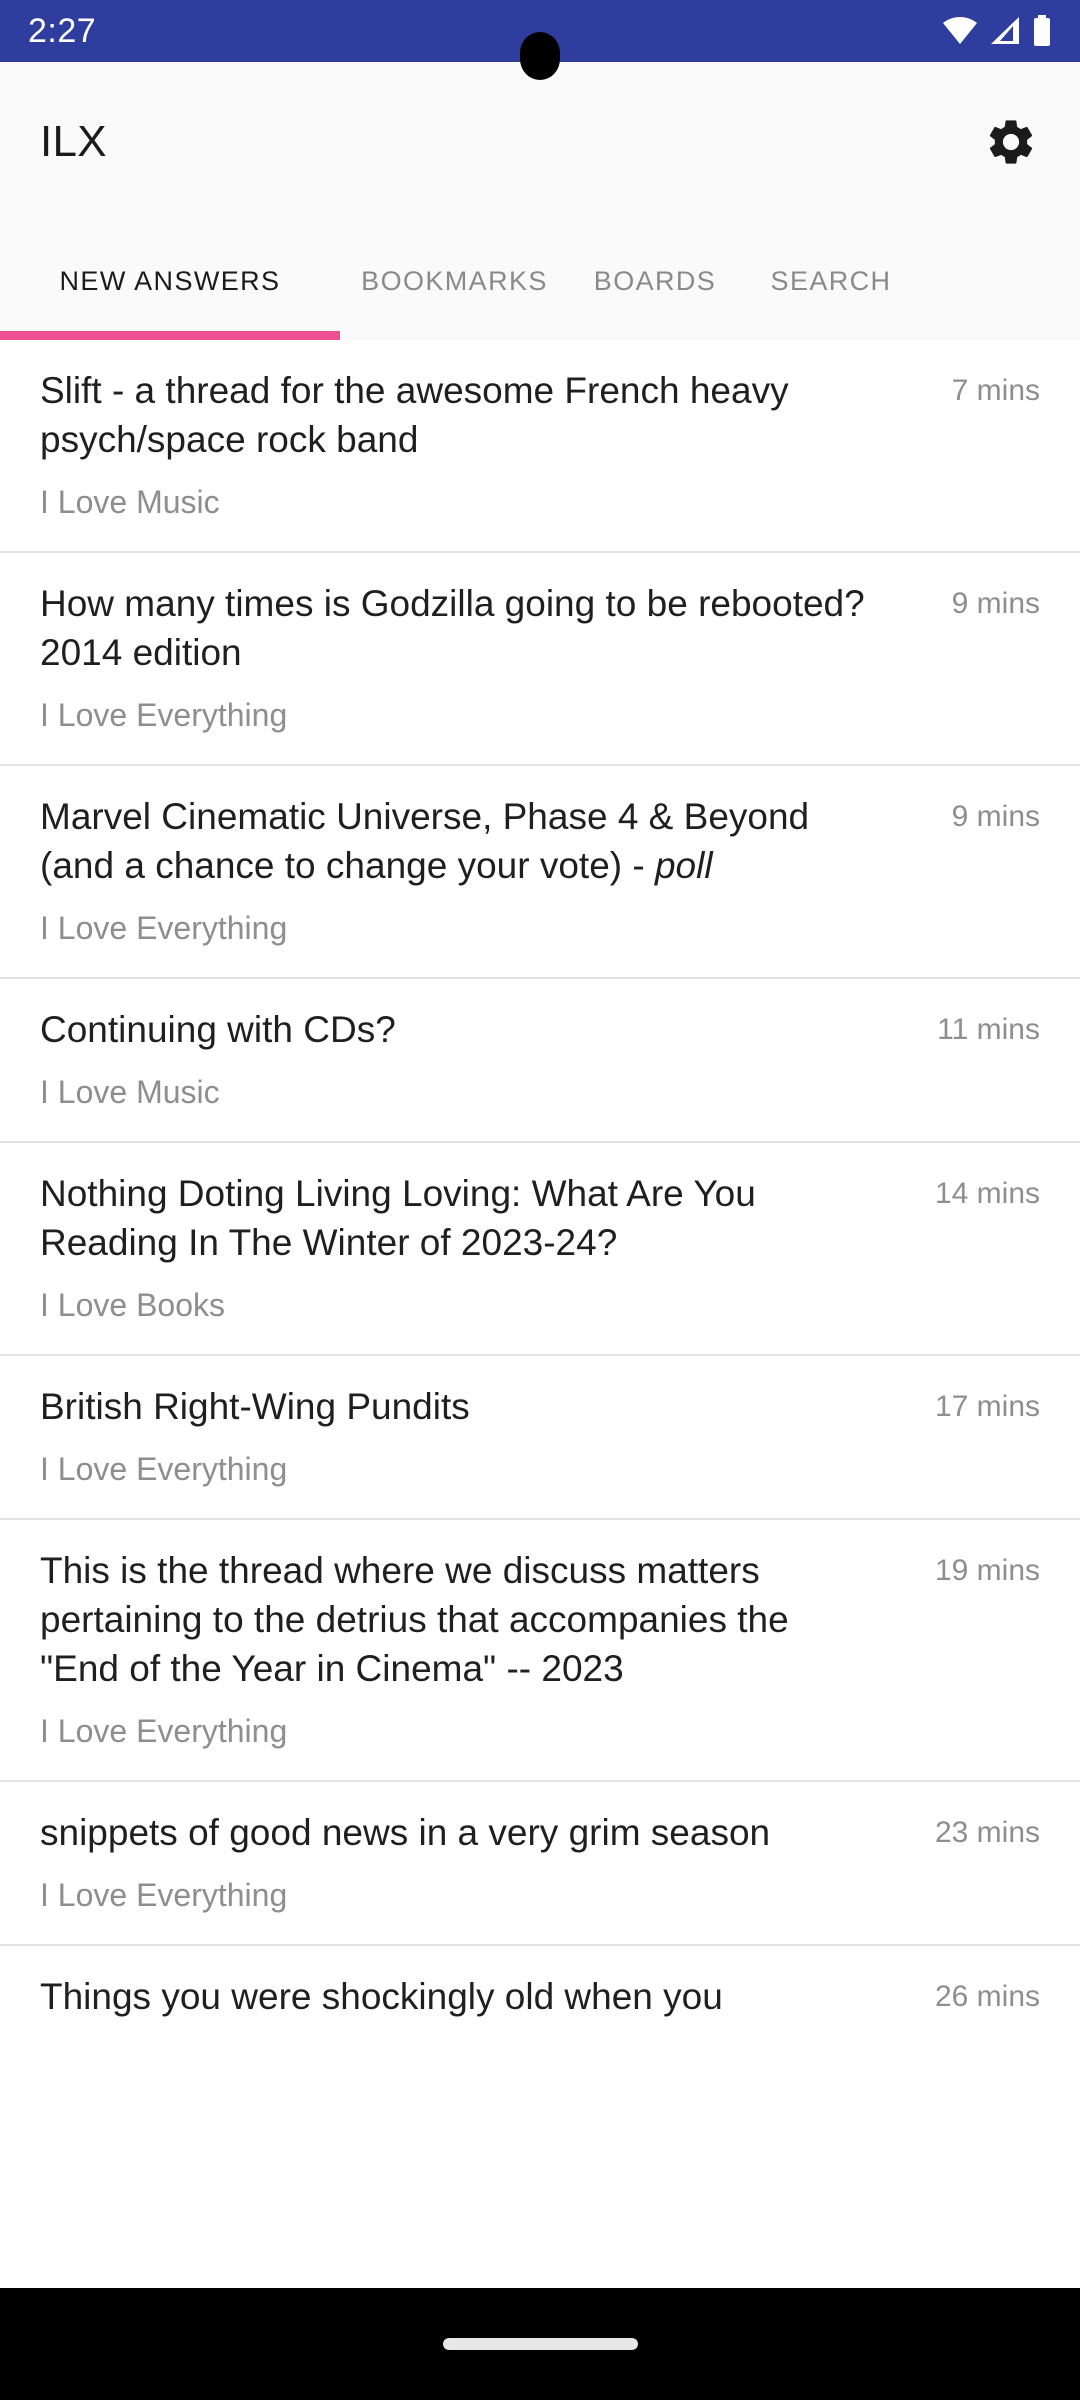 The height and width of the screenshot is (2400, 1080). I want to click on tab-new-answers: NEW ANSWERS, so click(170, 281).